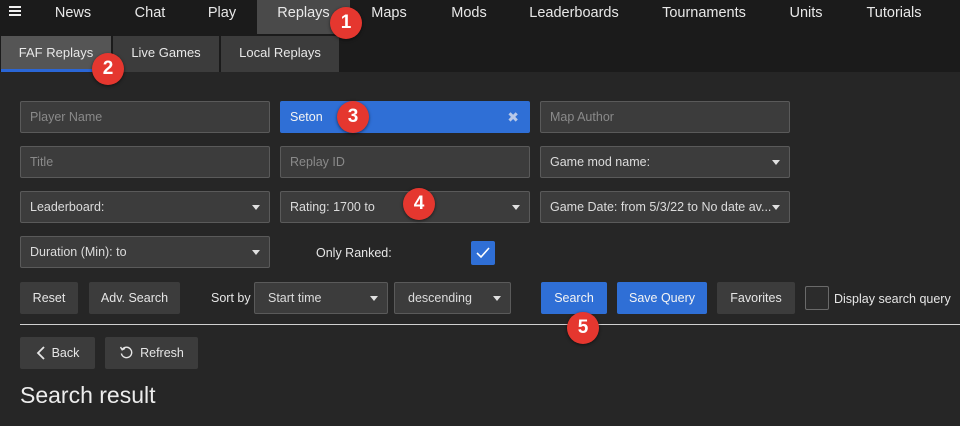  What do you see at coordinates (806, 17) in the screenshot?
I see `tab-units: Units` at bounding box center [806, 17].